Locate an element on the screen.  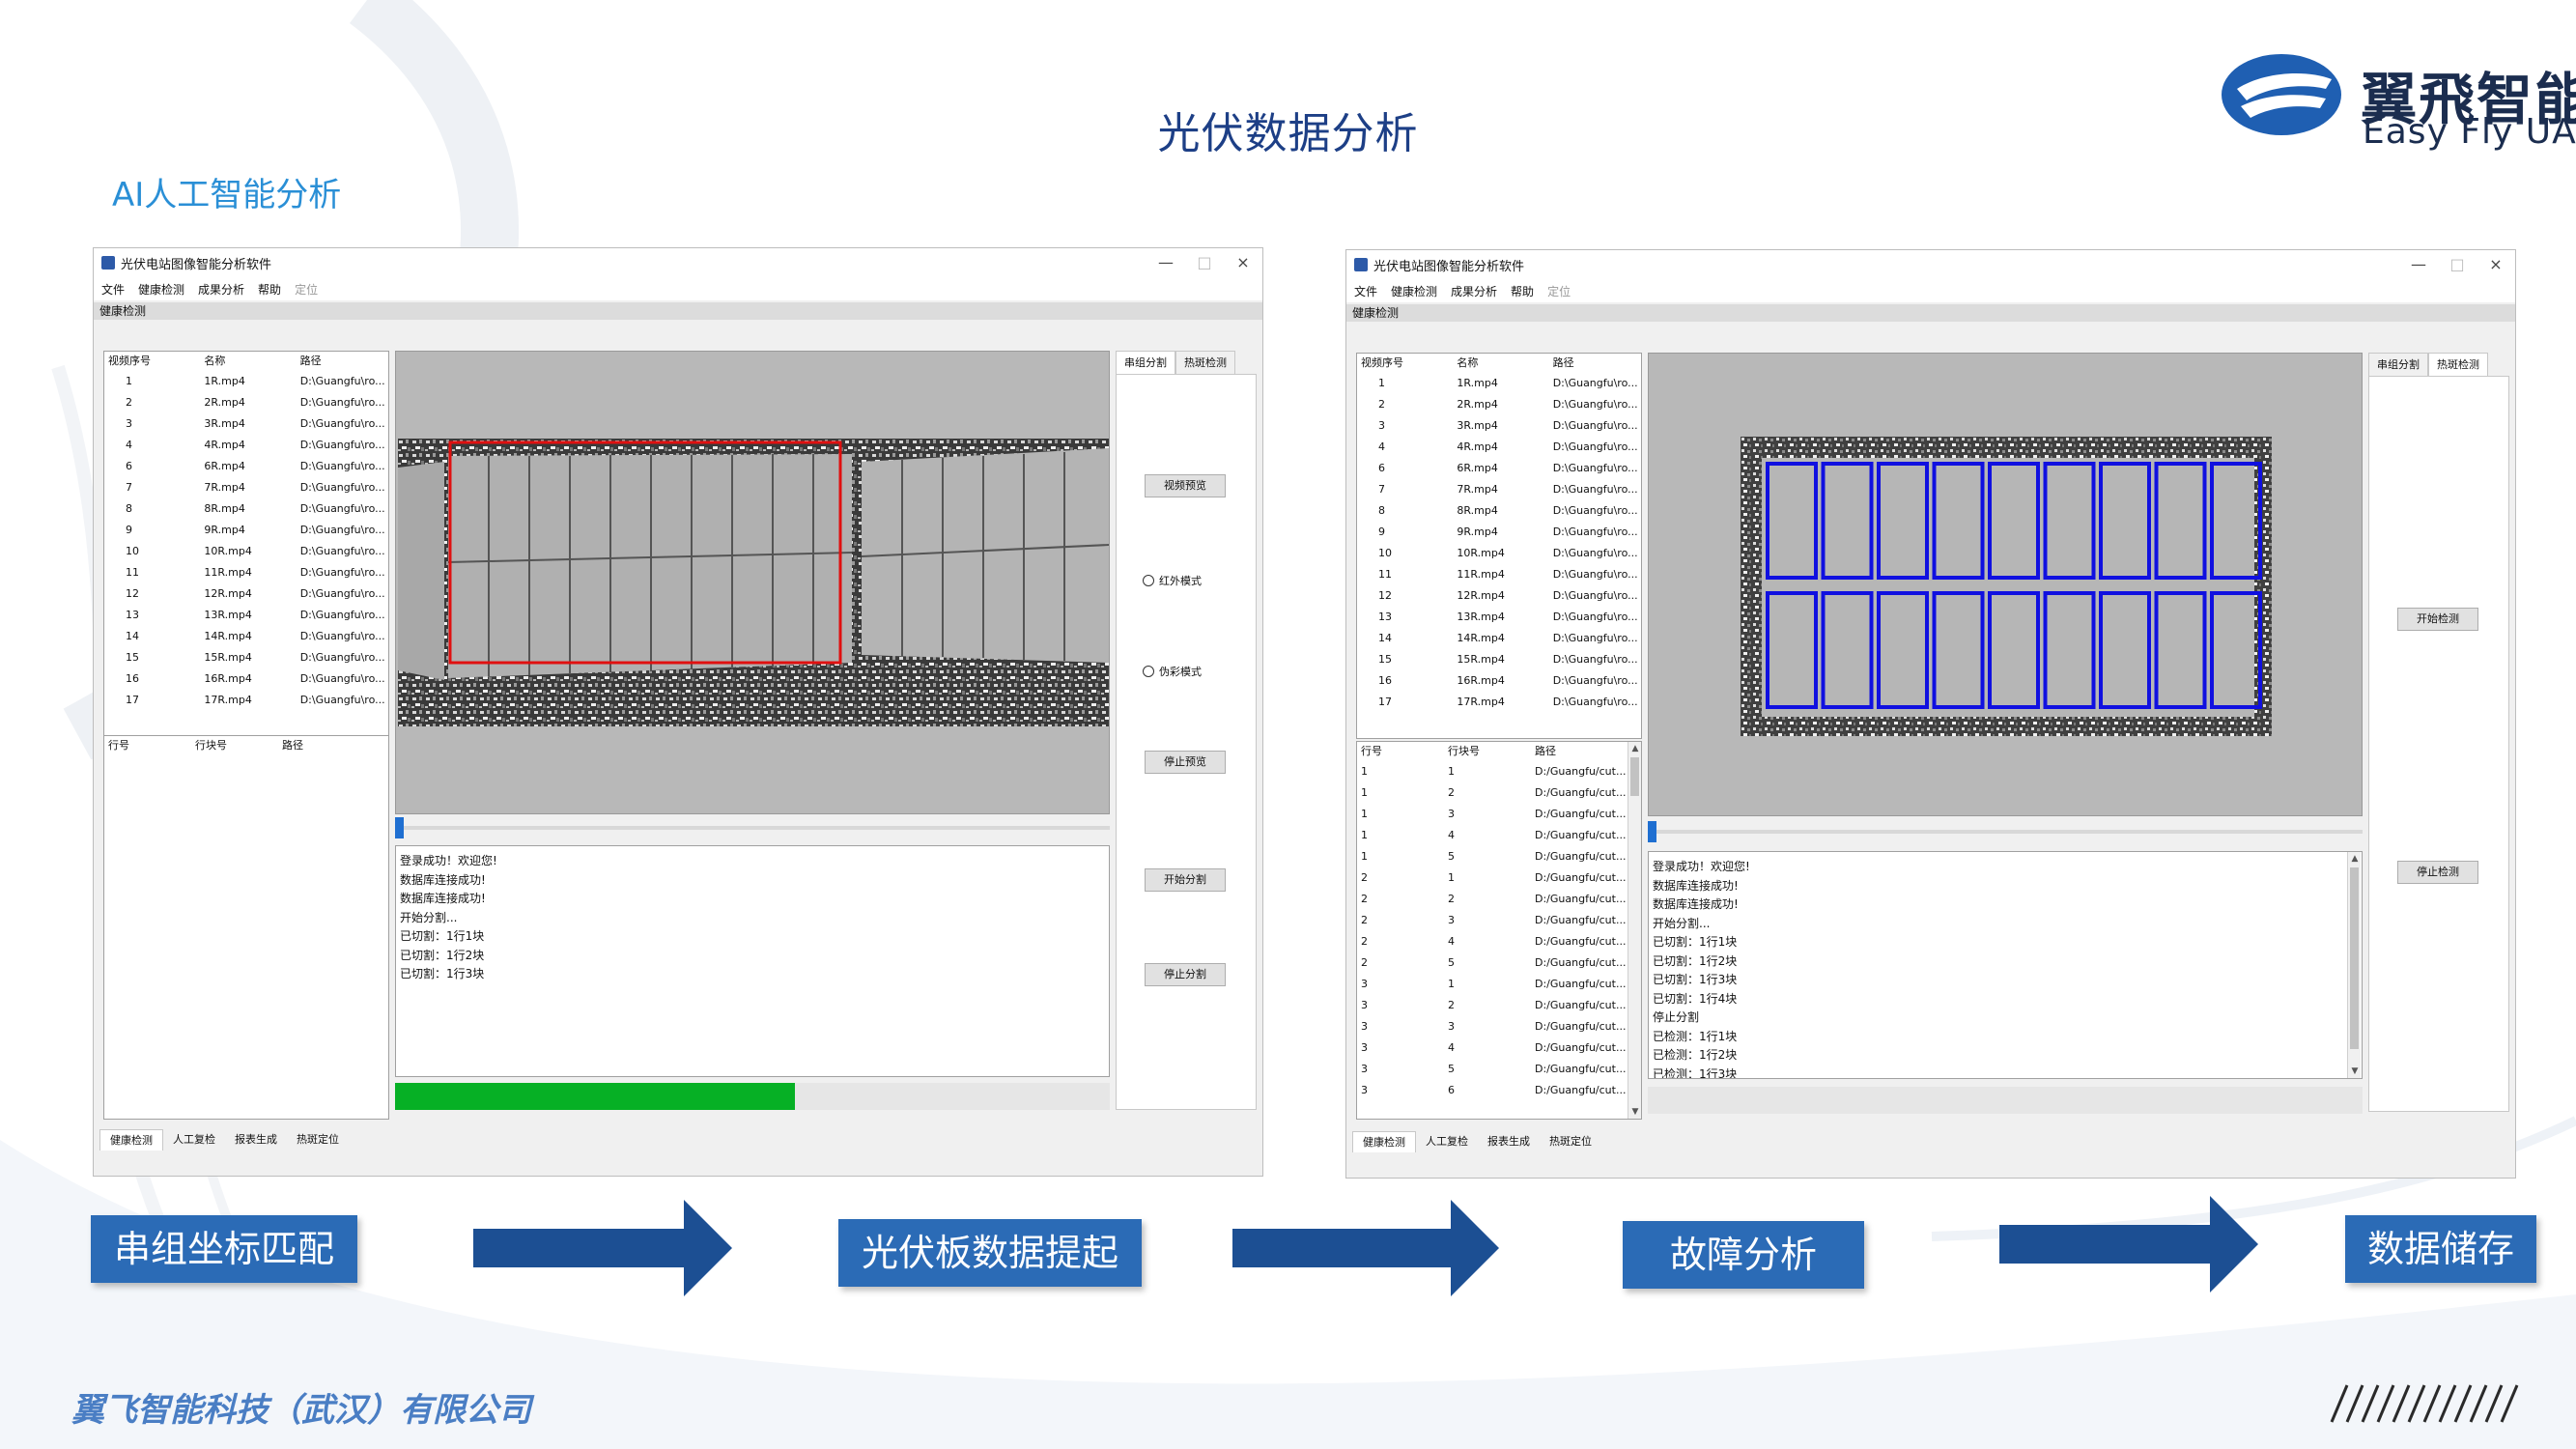
tab-string-split: 串组分割 is located at coordinates (2398, 364).